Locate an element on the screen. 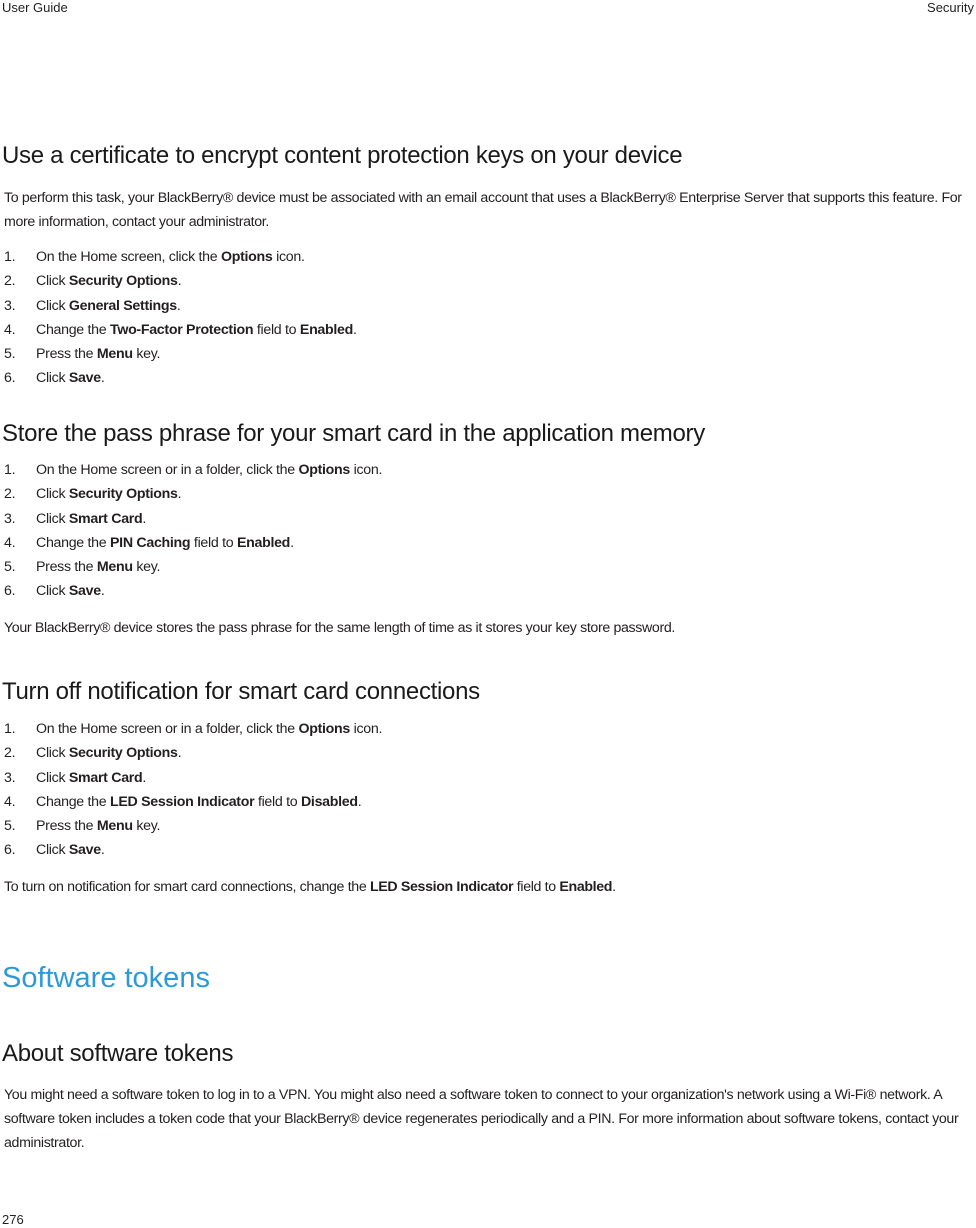 Image resolution: width=976 pixels, height=1228 pixels. step-item: 3. Click Smart Card. is located at coordinates (193, 519).